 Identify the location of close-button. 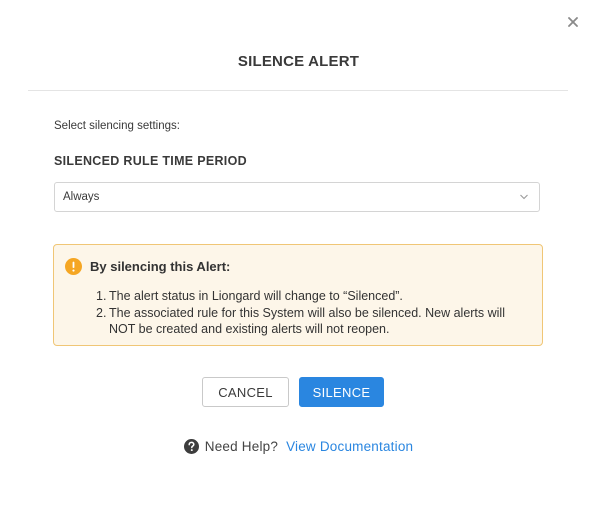
(573, 22).